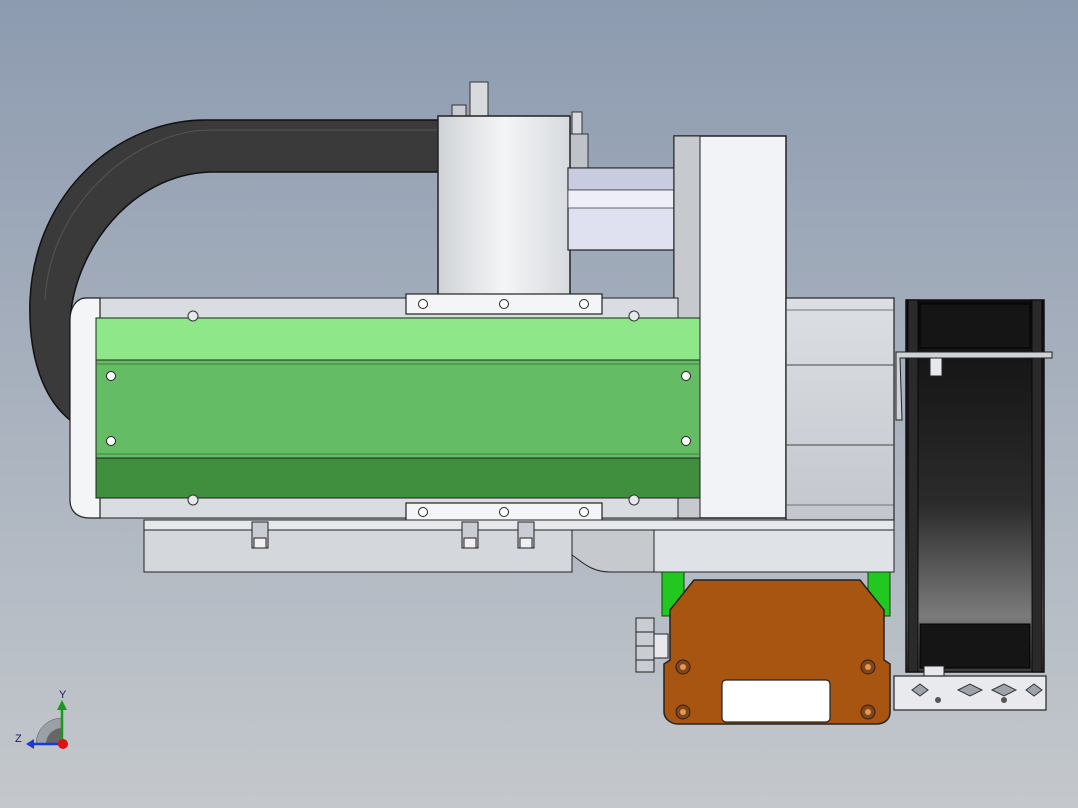  I want to click on y-axis-label: Y, so click(63, 695).